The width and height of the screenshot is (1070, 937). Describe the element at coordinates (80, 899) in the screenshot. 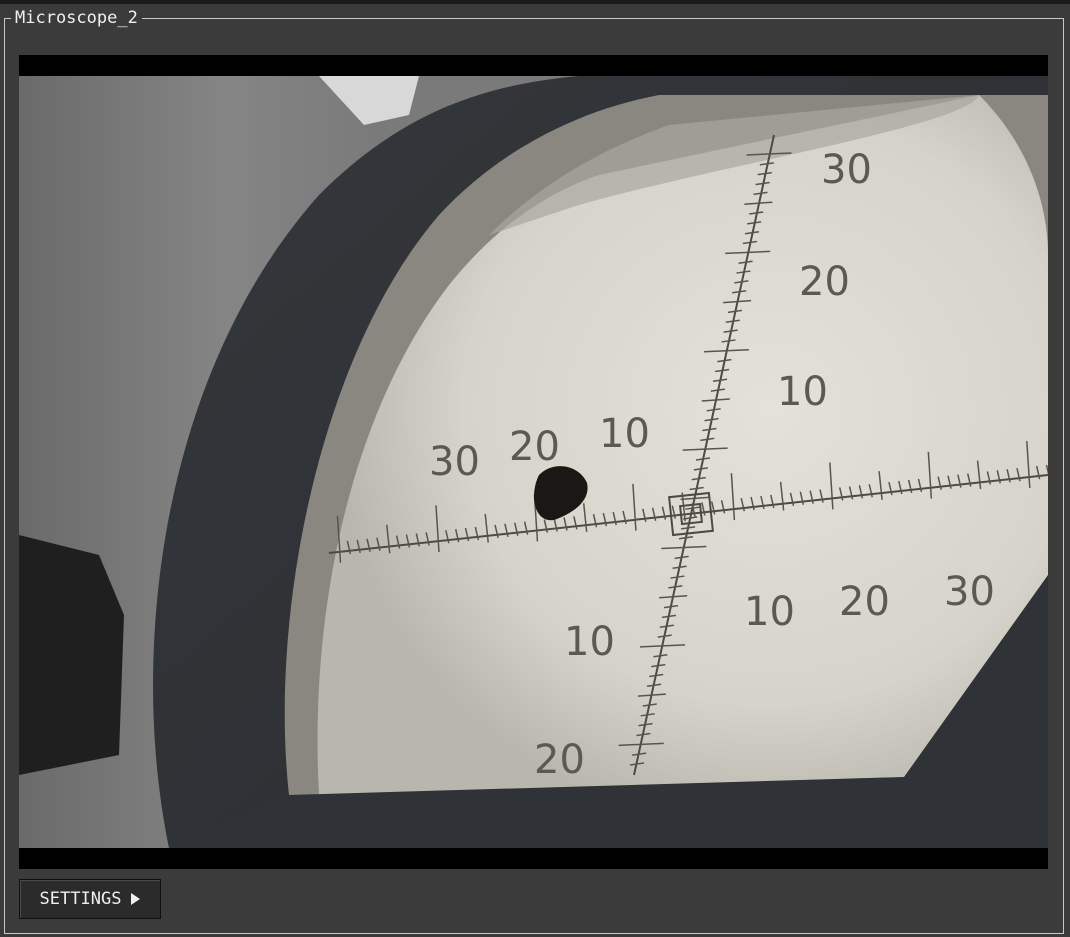

I see `settings-label: SETTINGS` at that location.